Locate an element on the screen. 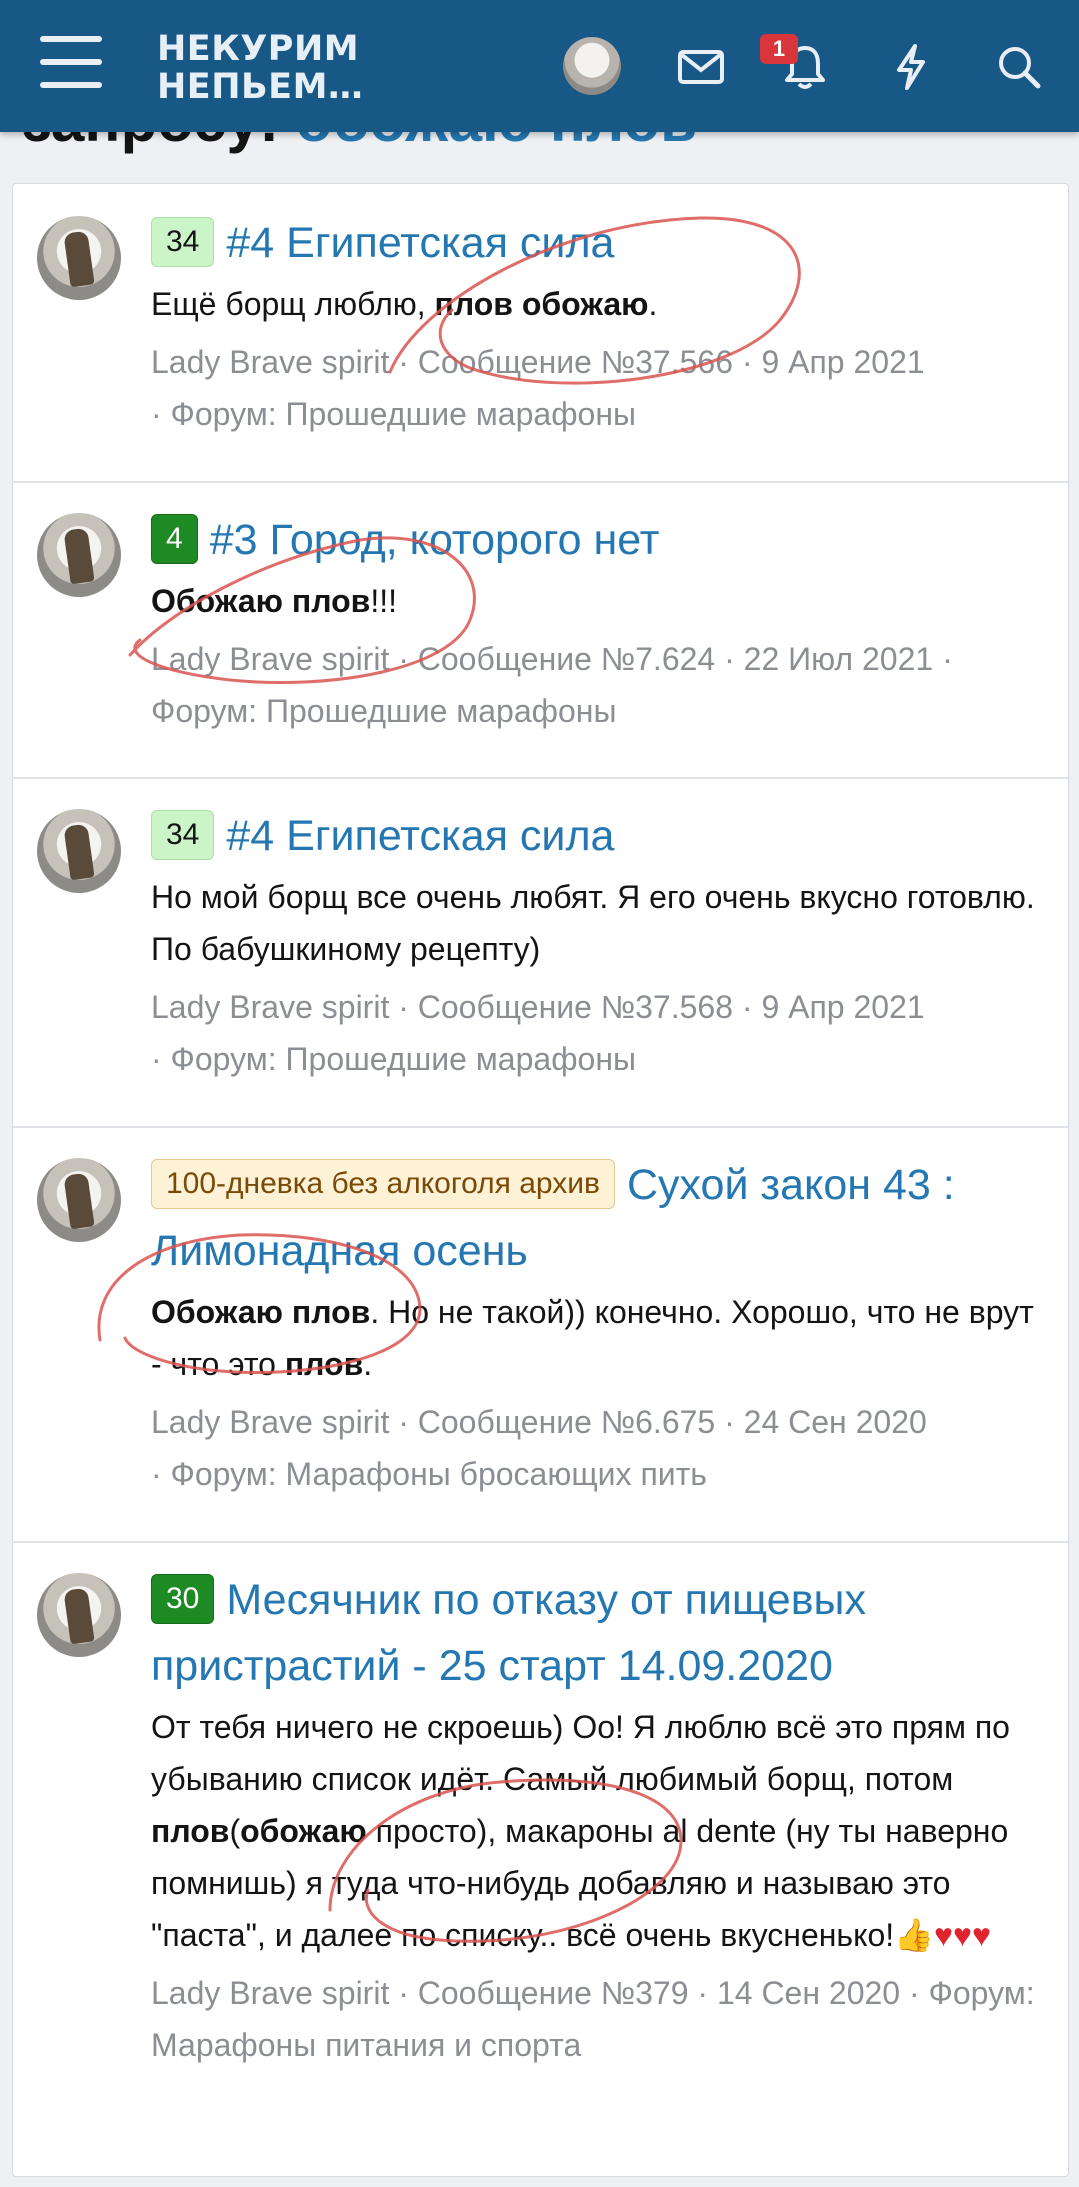 Image resolution: width=1079 pixels, height=2187 pixels. message-date: 14 Сен 2020 is located at coordinates (808, 1993).